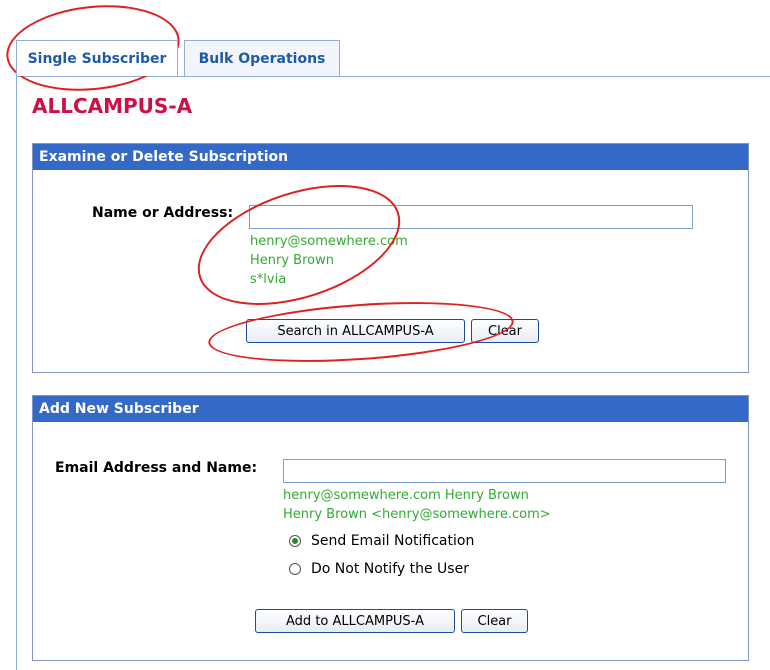 The image size is (770, 670). What do you see at coordinates (393, 76) in the screenshot?
I see `tab-underline` at bounding box center [393, 76].